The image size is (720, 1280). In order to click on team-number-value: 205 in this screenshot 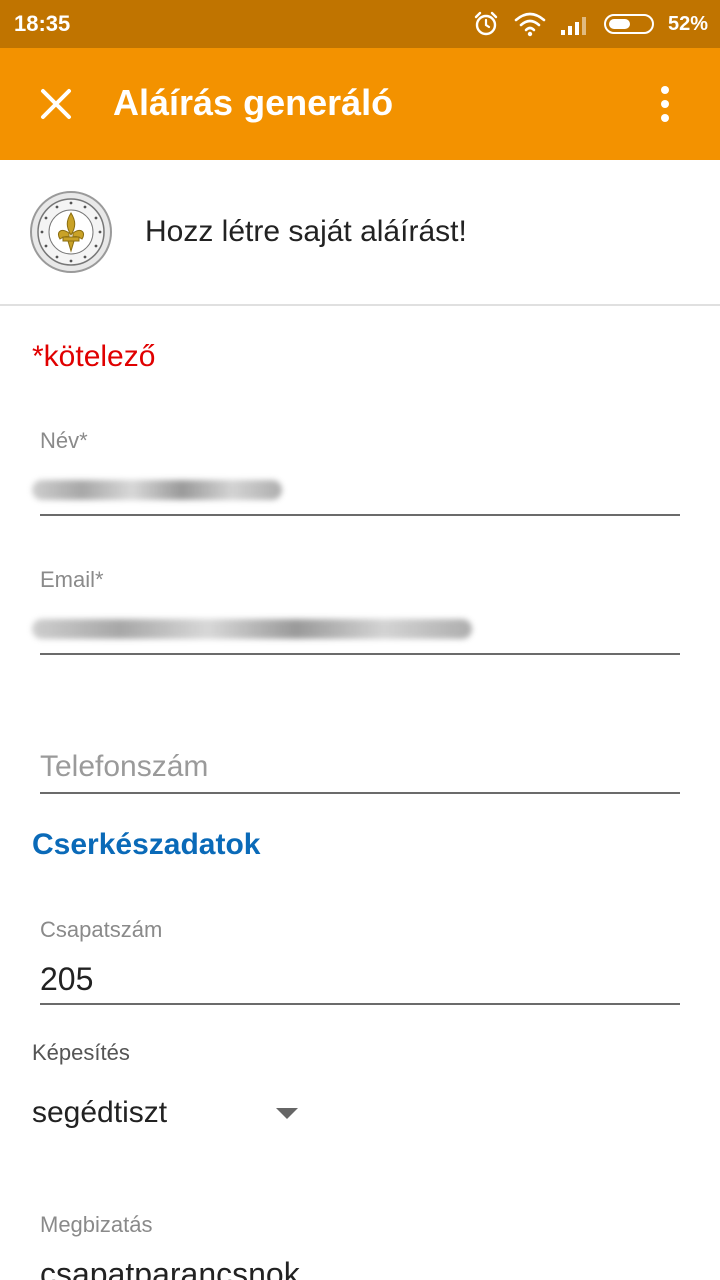, I will do `click(66, 979)`.